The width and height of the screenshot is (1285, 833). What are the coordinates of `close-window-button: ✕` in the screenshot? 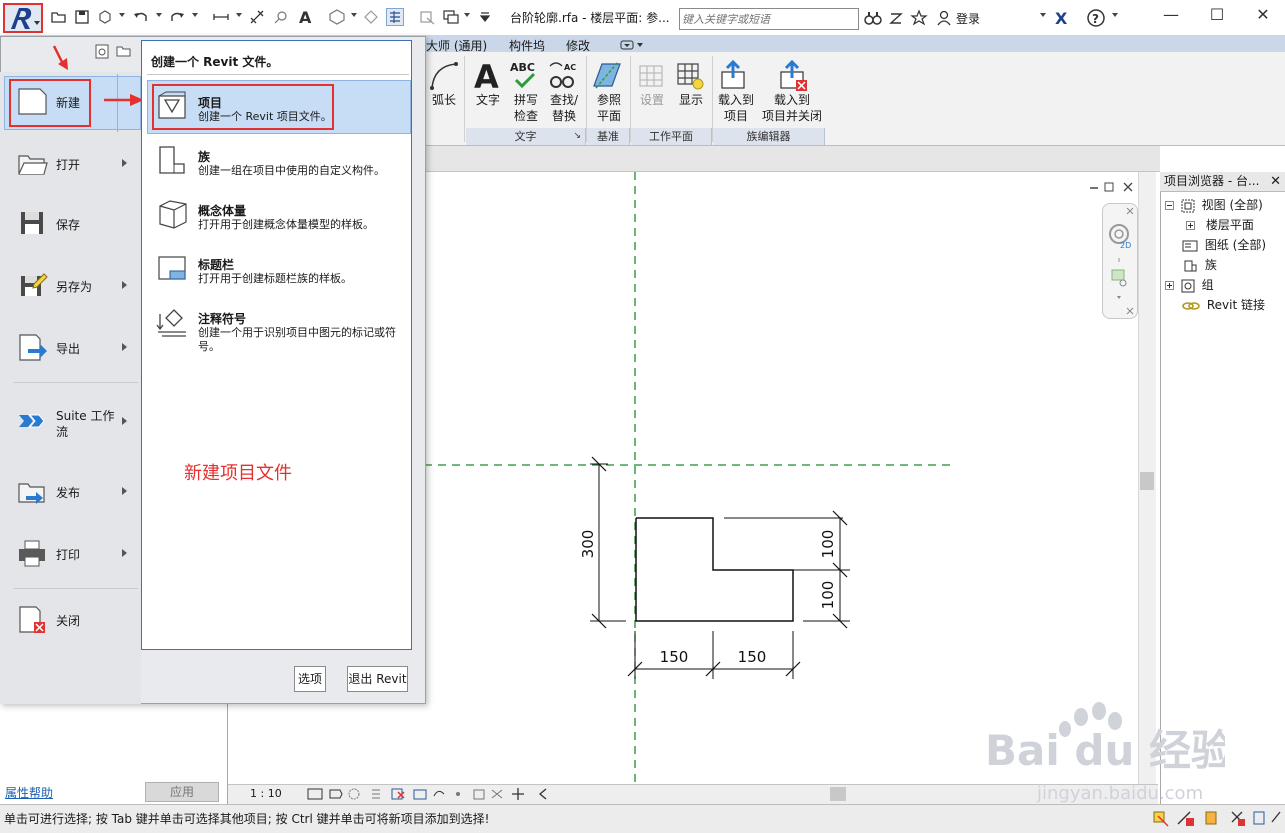 It's located at (1263, 16).